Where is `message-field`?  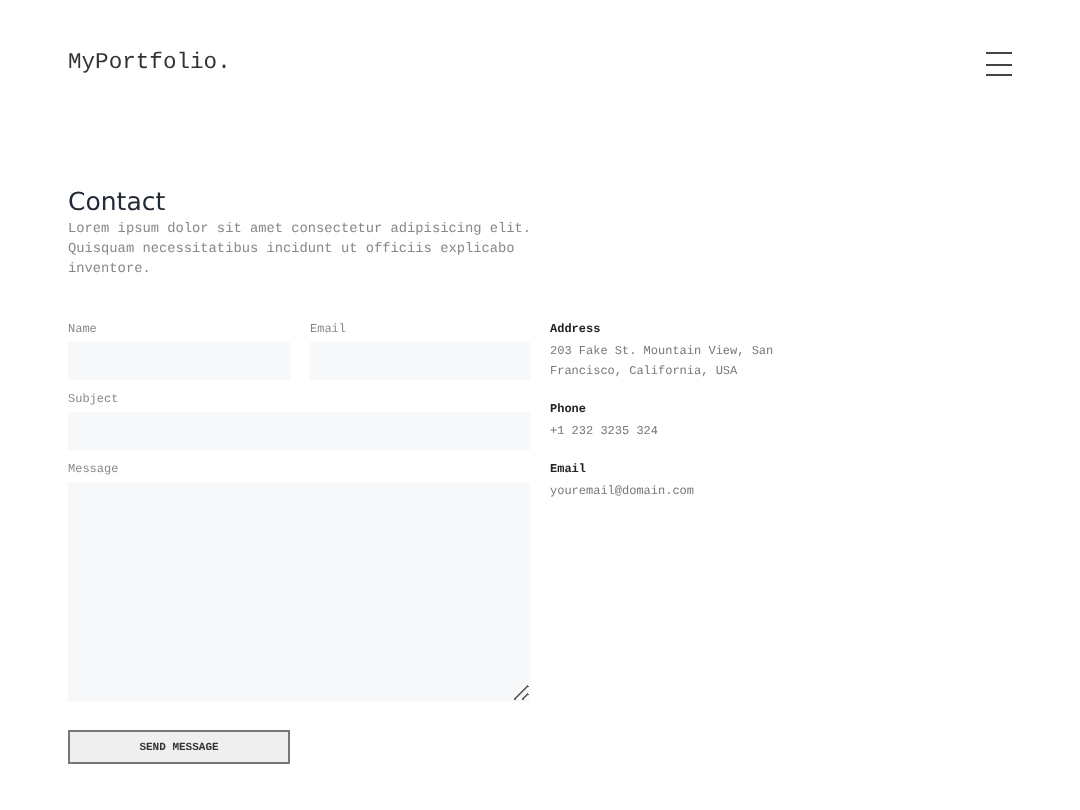 message-field is located at coordinates (299, 592).